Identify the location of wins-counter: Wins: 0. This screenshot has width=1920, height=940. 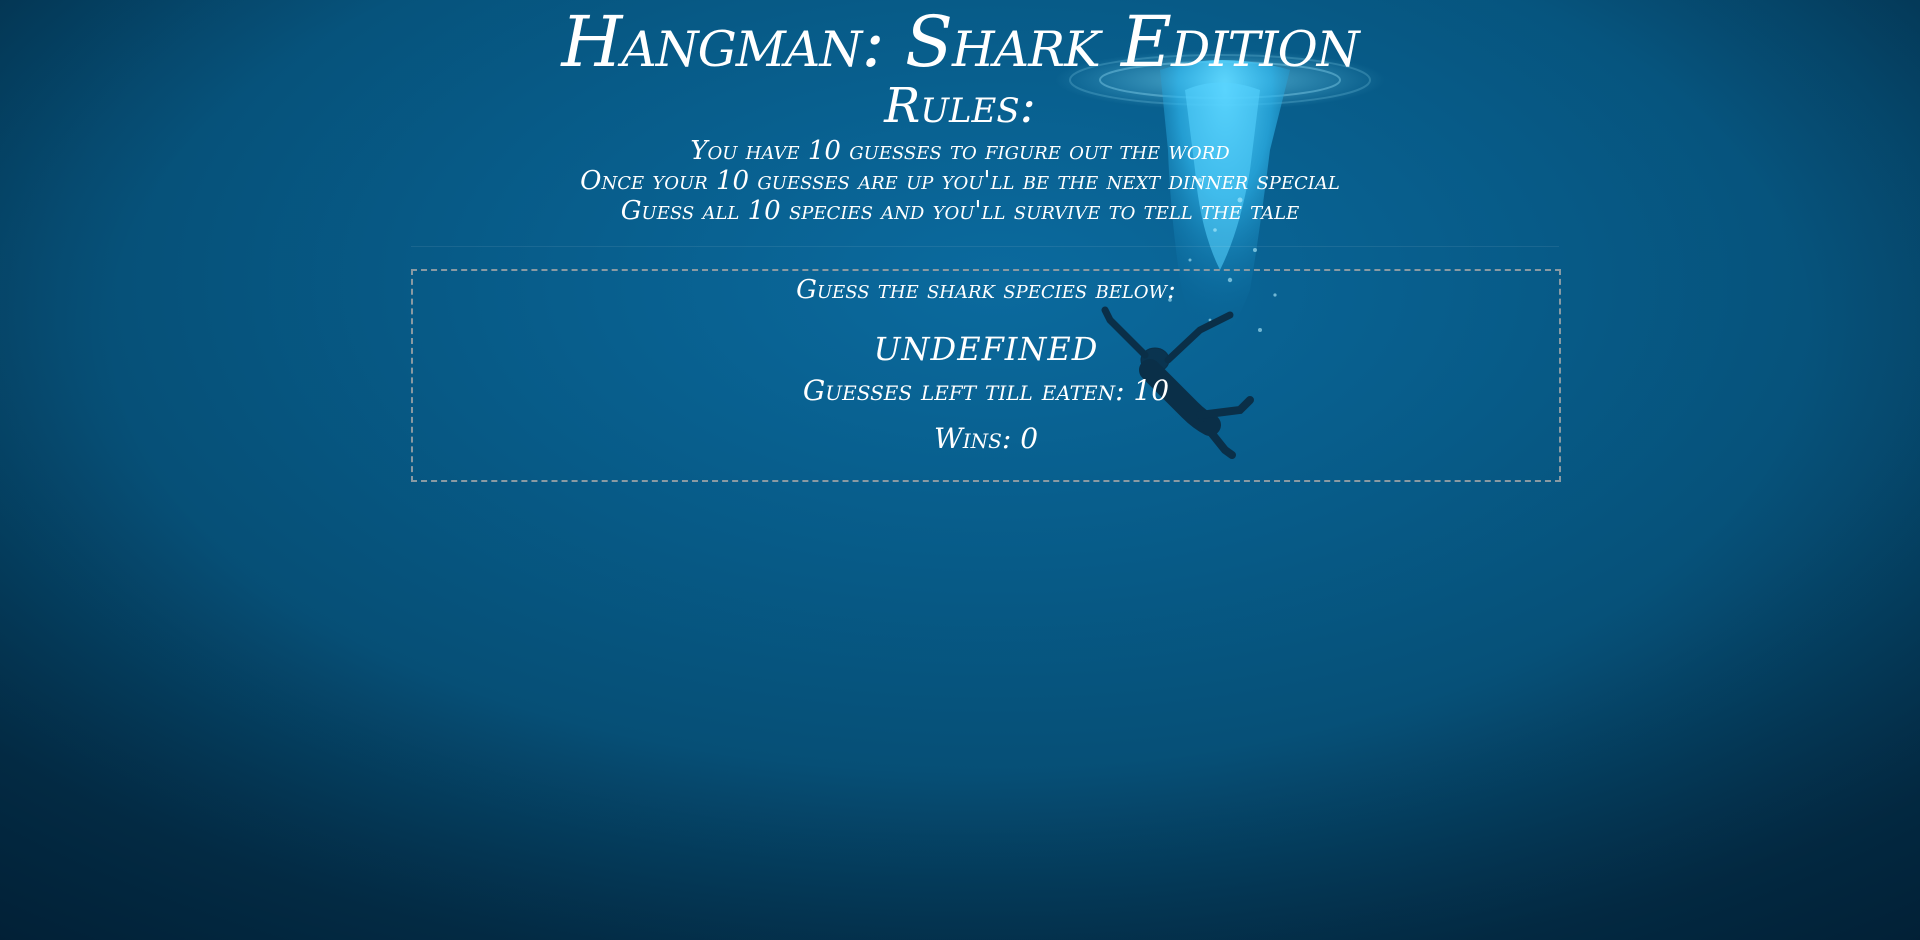
(986, 438).